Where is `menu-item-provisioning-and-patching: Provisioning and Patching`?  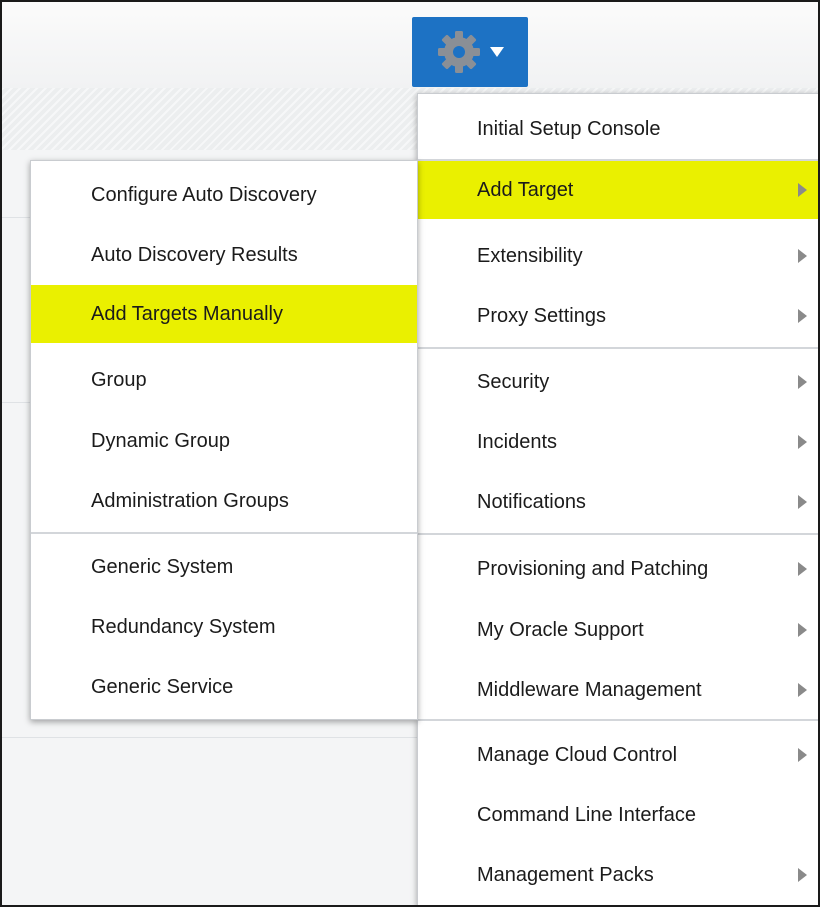
menu-item-provisioning-and-patching: Provisioning and Patching is located at coordinates (618, 569).